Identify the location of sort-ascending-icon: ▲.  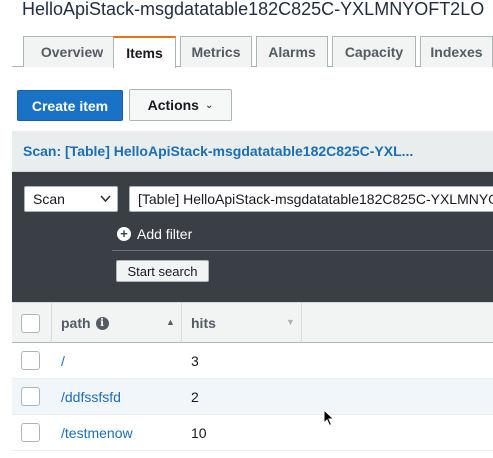
(170, 322).